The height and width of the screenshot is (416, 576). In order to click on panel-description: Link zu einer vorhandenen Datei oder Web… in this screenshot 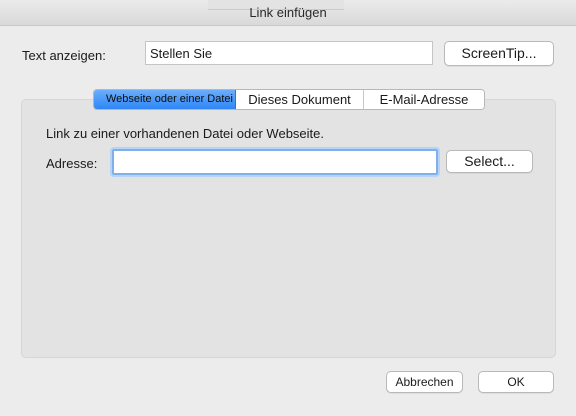, I will do `click(185, 133)`.